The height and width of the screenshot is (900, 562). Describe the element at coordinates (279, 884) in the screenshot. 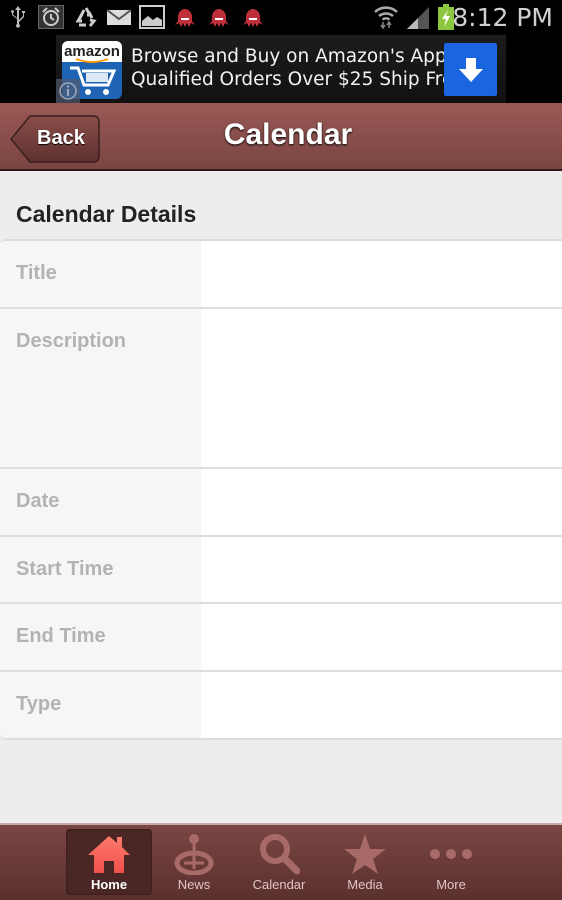

I see `tab-label-calendar: Calendar` at that location.